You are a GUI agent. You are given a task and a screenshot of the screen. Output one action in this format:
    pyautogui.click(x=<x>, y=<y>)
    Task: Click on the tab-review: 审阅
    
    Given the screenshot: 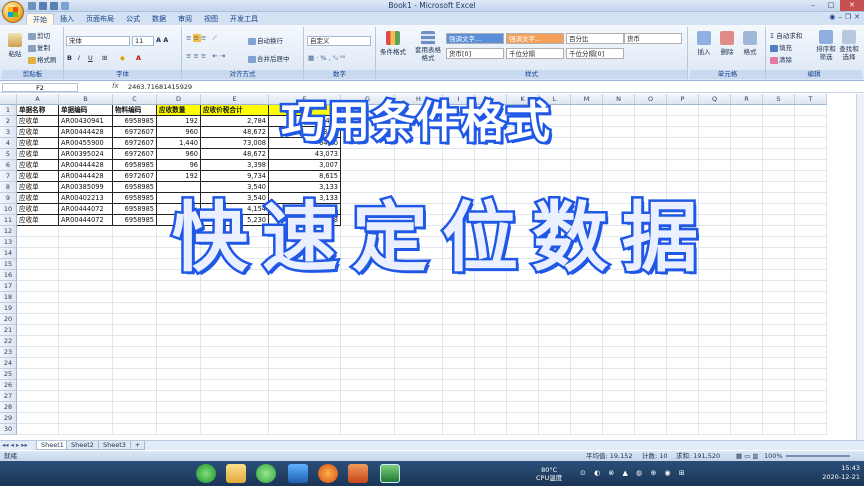 What is the action you would take?
    pyautogui.click(x=185, y=19)
    